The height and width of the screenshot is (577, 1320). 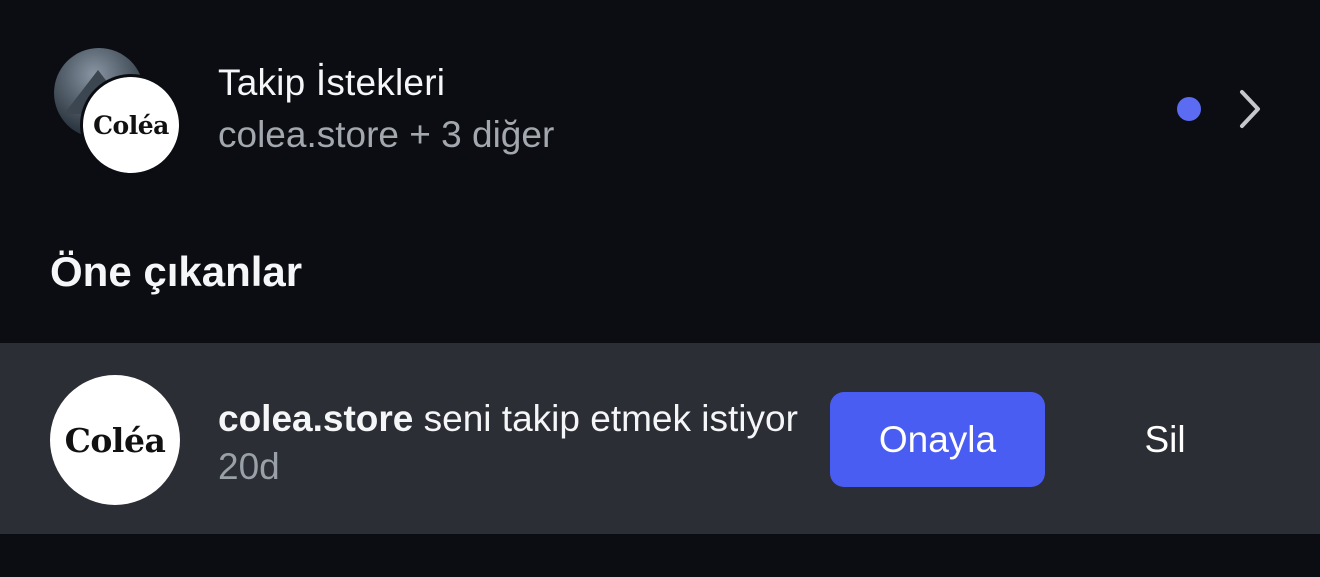 I want to click on delete-button: Sil, so click(x=1165, y=439).